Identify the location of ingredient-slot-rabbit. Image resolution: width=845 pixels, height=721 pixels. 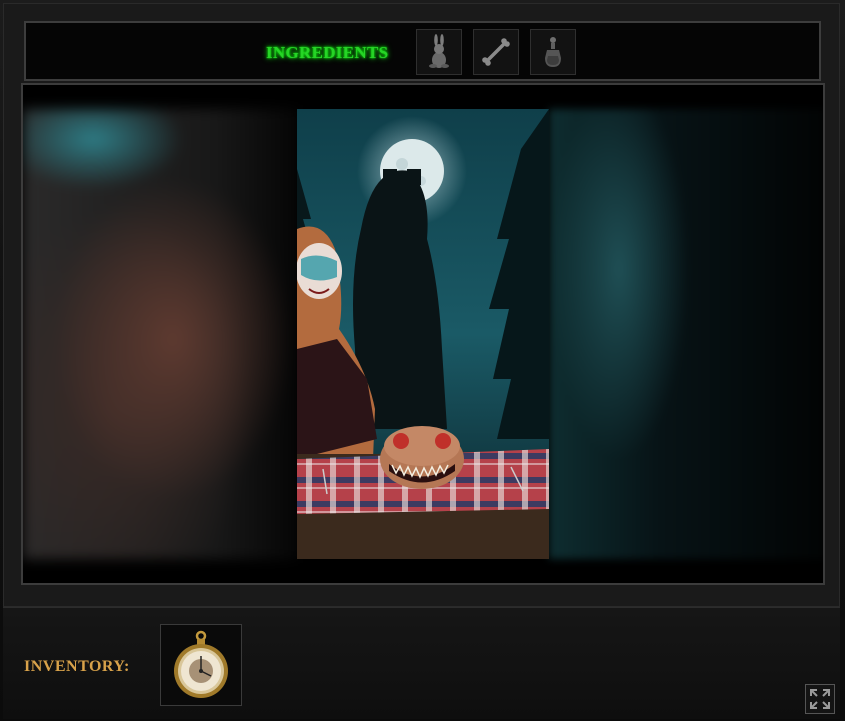
(439, 52).